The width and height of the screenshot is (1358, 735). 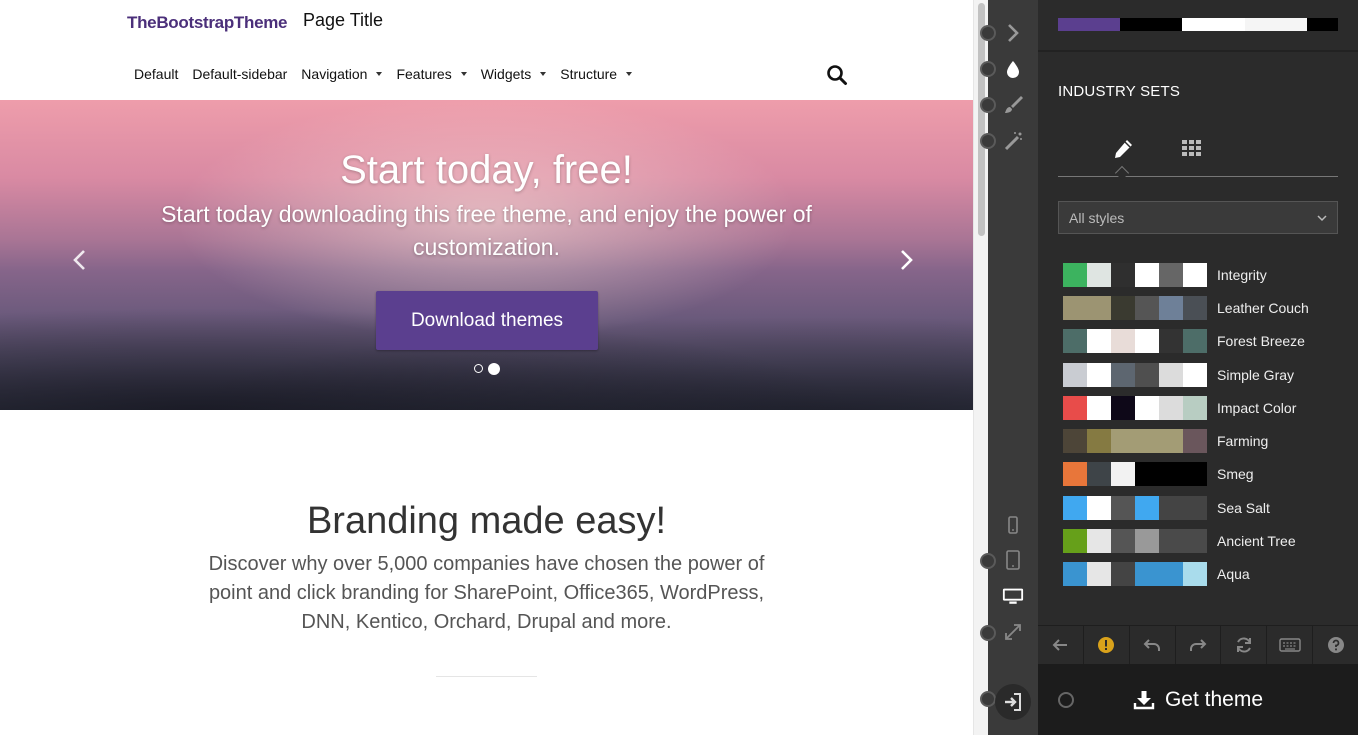 I want to click on palette-name: Integrity, so click(x=1242, y=274).